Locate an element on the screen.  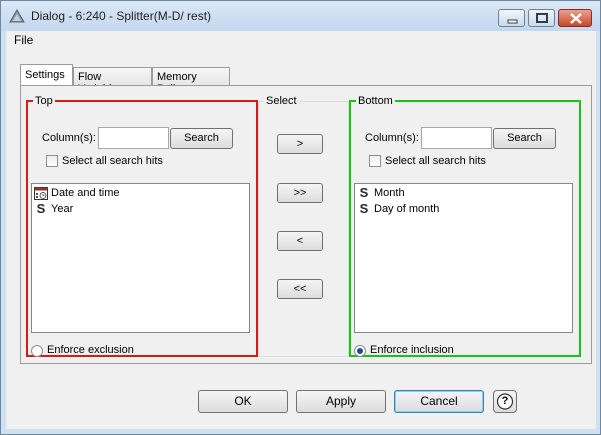
title-bar: Dialog - 6:240 - Splitter(M-D/ rest) is located at coordinates (300, 16).